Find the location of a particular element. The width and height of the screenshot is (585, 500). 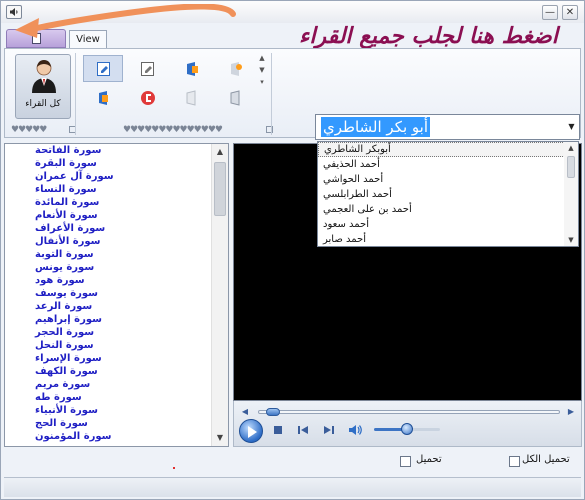

download-all-label: تحميل الكل is located at coordinates (546, 459).